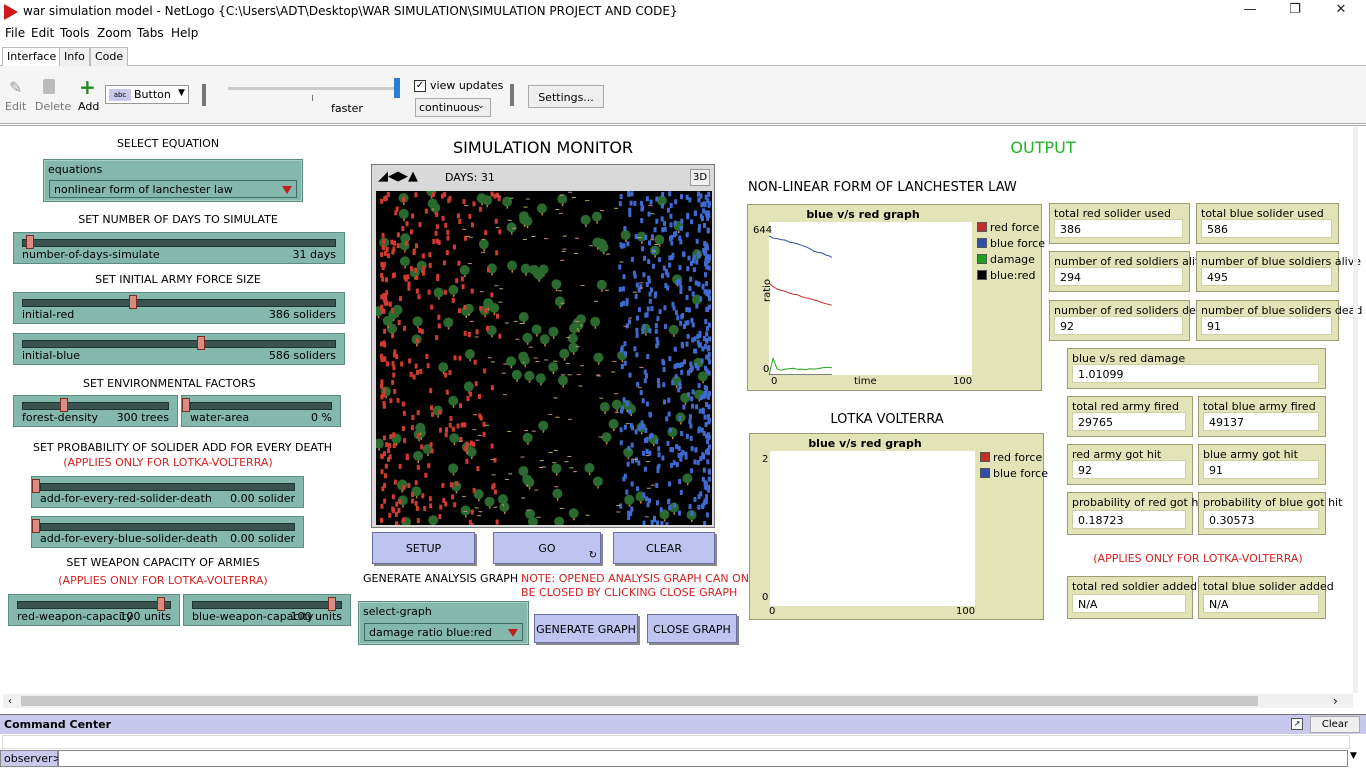 The width and height of the screenshot is (1366, 768). Describe the element at coordinates (179, 349) in the screenshot. I see `initial-blue-slider: initial-blue 586 soliders` at that location.